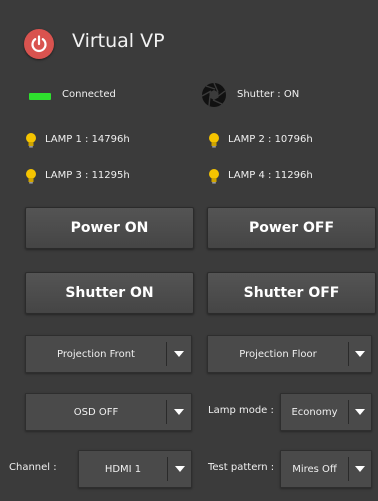  Describe the element at coordinates (87, 139) in the screenshot. I see `lamp-1-label: LAMP 1 : 14796h` at that location.